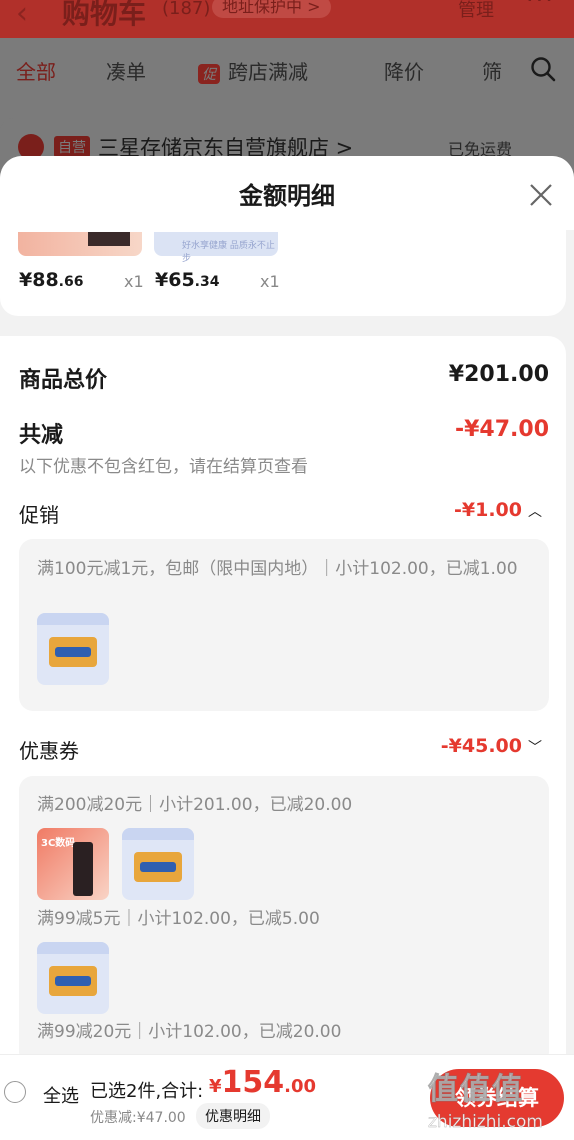 This screenshot has height=1140, width=574. What do you see at coordinates (73, 864) in the screenshot?
I see `product-thumb: 3C数码` at bounding box center [73, 864].